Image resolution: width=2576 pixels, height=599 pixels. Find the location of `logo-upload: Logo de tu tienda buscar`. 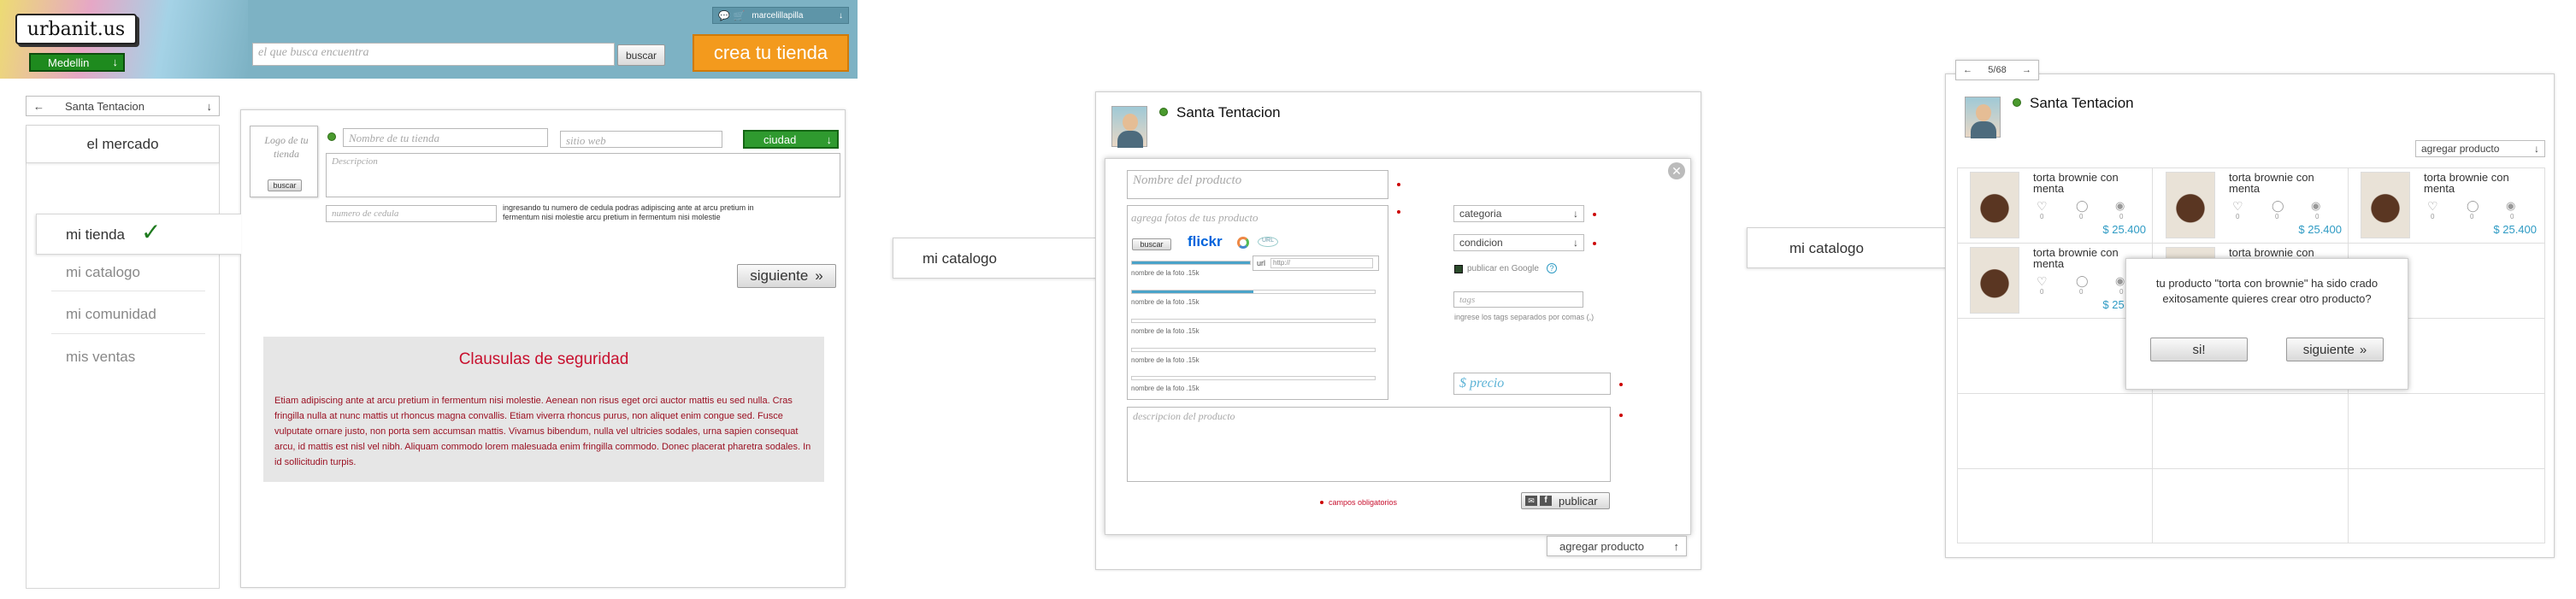

logo-upload: Logo de tu tienda buscar is located at coordinates (284, 161).